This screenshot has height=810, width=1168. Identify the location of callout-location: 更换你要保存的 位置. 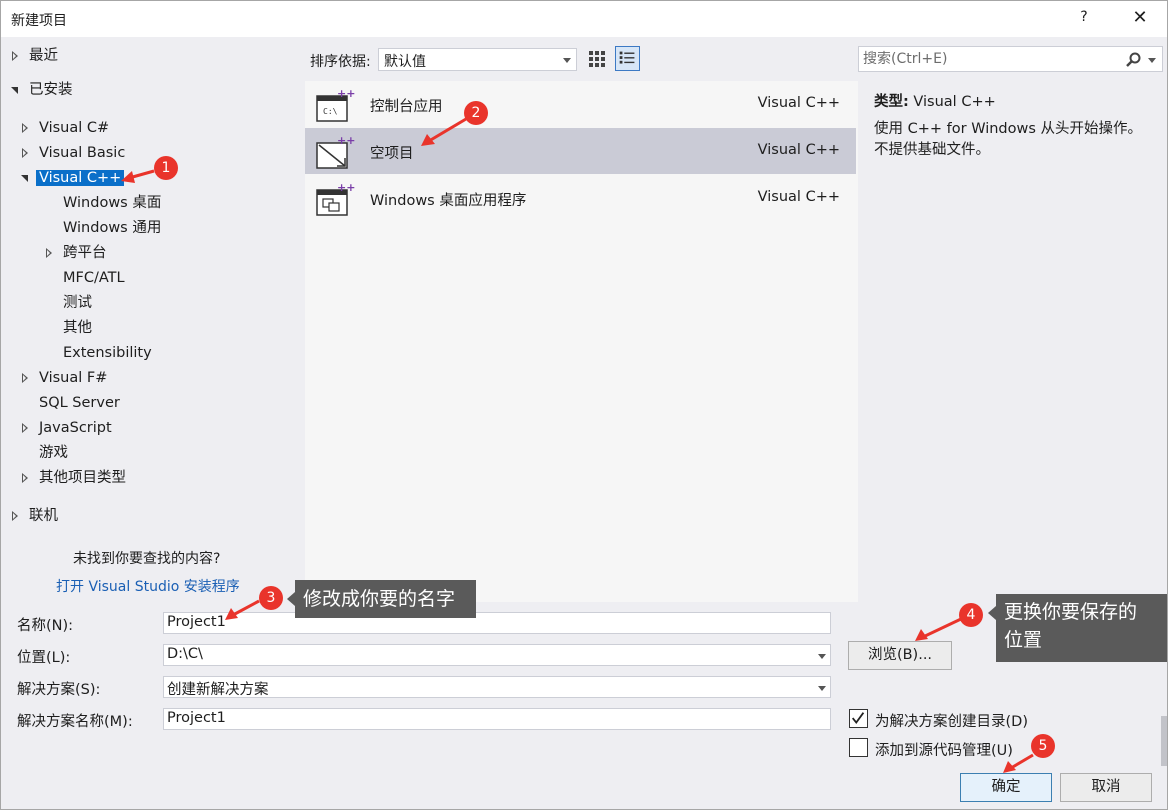
(1081, 628).